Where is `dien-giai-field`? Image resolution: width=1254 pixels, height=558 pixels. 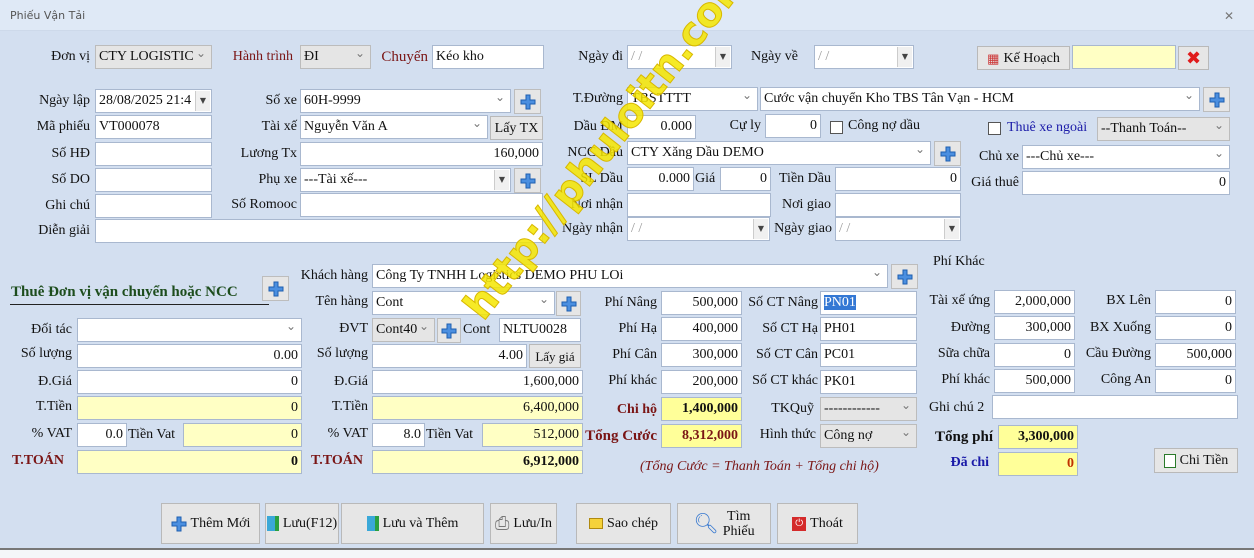 dien-giai-field is located at coordinates (319, 231).